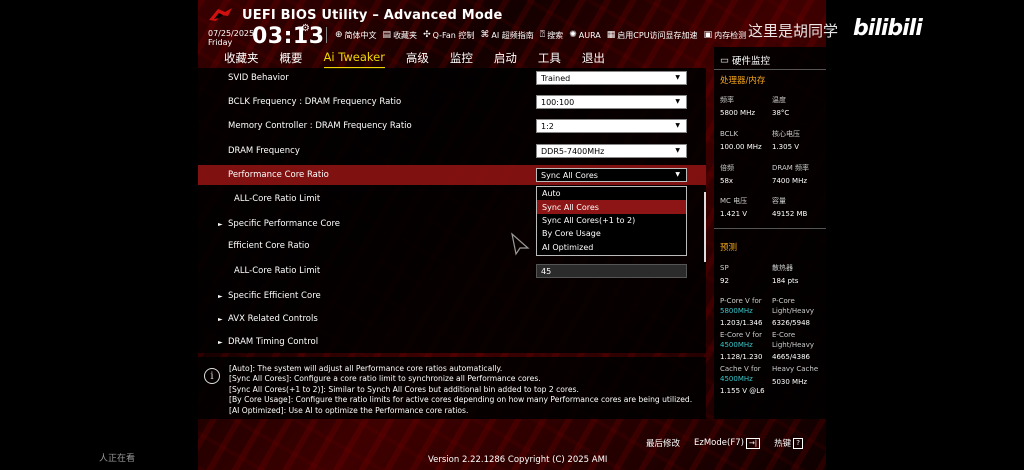 This screenshot has width=1024, height=470. Describe the element at coordinates (326, 35) in the screenshot. I see `toolbar-divider` at that location.